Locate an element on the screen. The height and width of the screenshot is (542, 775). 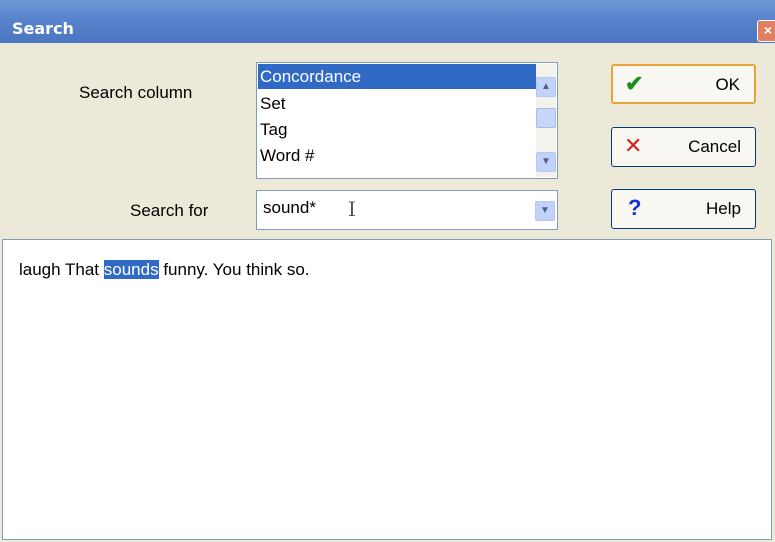
search-for-dropdown-button: ▼ is located at coordinates (545, 211).